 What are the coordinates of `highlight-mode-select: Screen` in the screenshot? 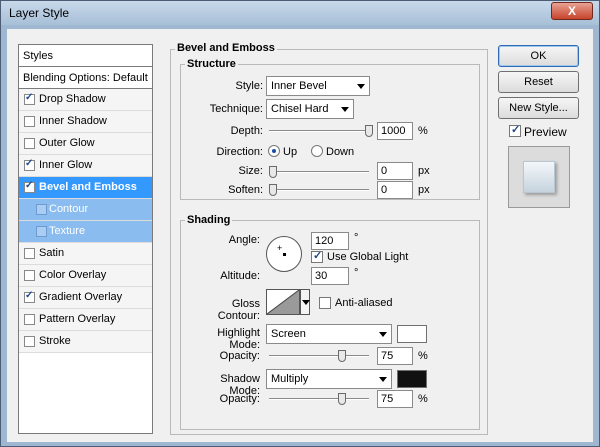 It's located at (329, 334).